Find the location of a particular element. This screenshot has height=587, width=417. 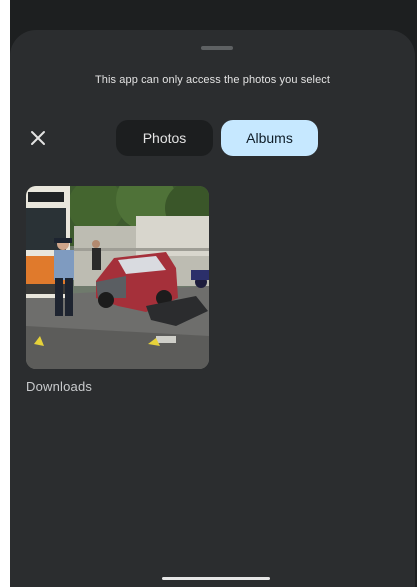

album-name-downloads: Downloads is located at coordinates (59, 386).